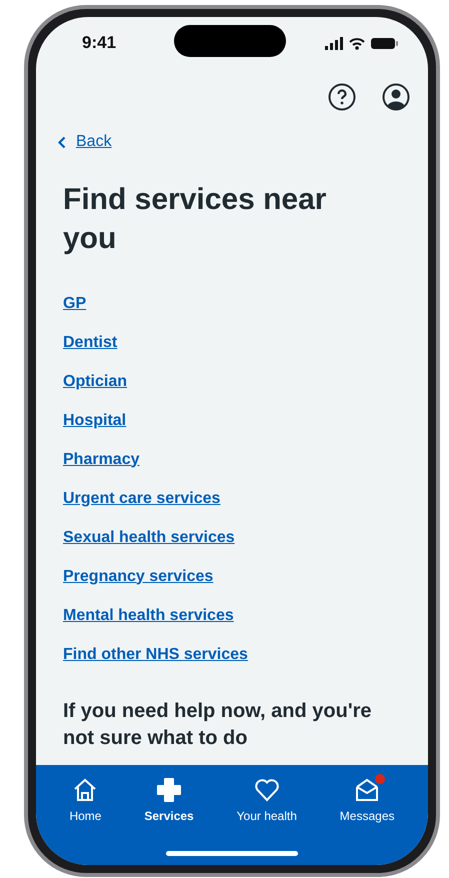  What do you see at coordinates (94, 420) in the screenshot?
I see `service-link: Hospital` at bounding box center [94, 420].